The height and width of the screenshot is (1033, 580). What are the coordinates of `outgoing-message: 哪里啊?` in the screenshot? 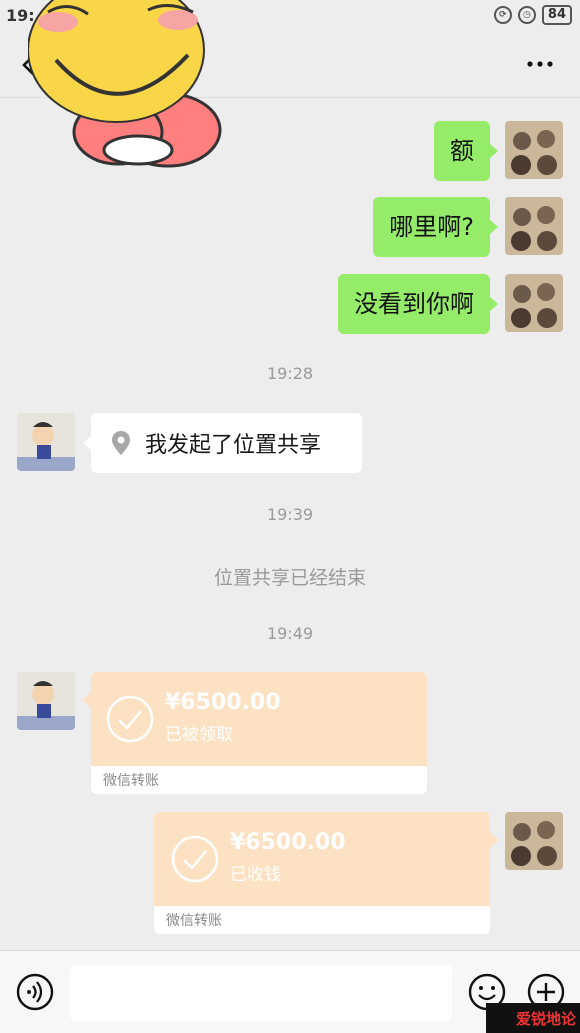 It's located at (435, 227).